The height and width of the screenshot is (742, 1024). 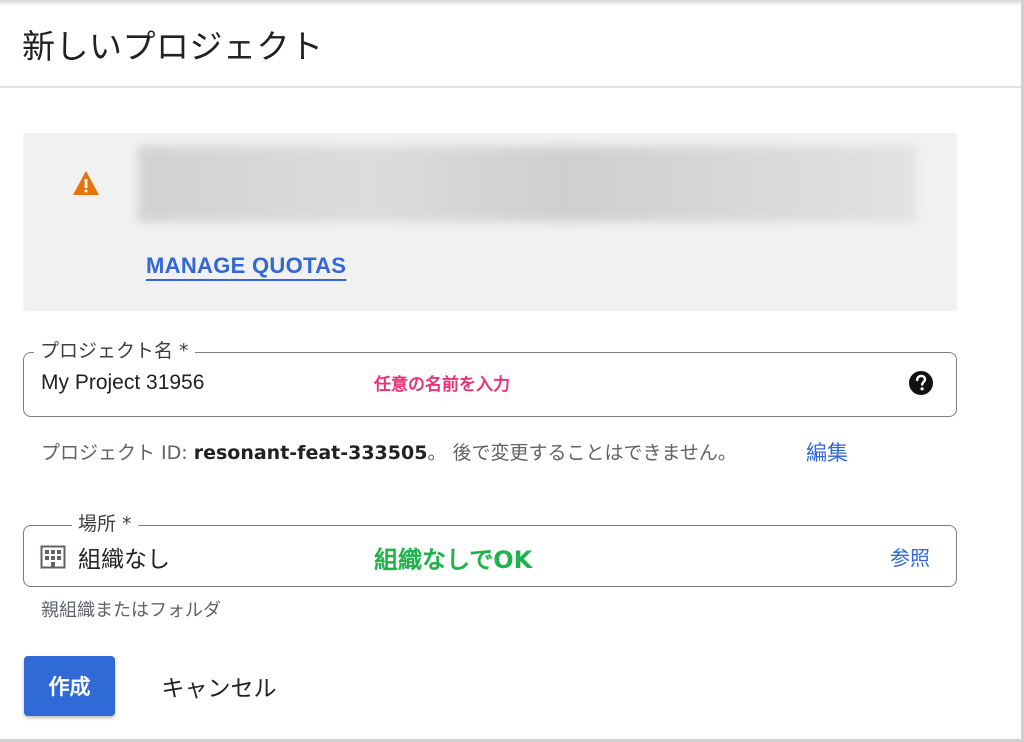 What do you see at coordinates (69, 686) in the screenshot?
I see `create-button: 作成` at bounding box center [69, 686].